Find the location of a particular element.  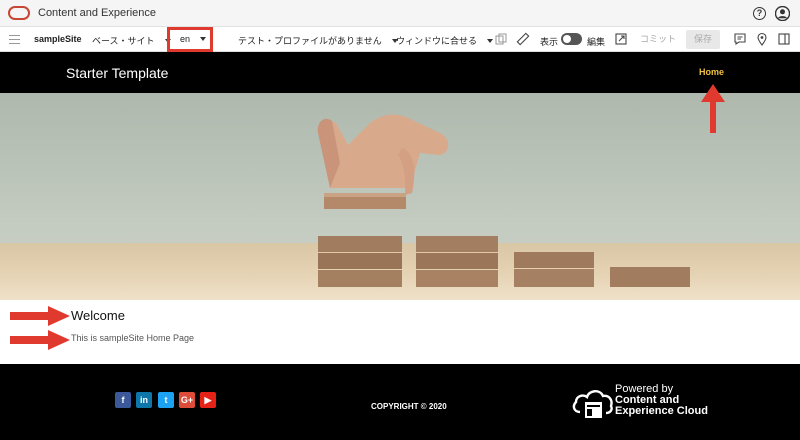

linkedin-icon: in is located at coordinates (144, 400).